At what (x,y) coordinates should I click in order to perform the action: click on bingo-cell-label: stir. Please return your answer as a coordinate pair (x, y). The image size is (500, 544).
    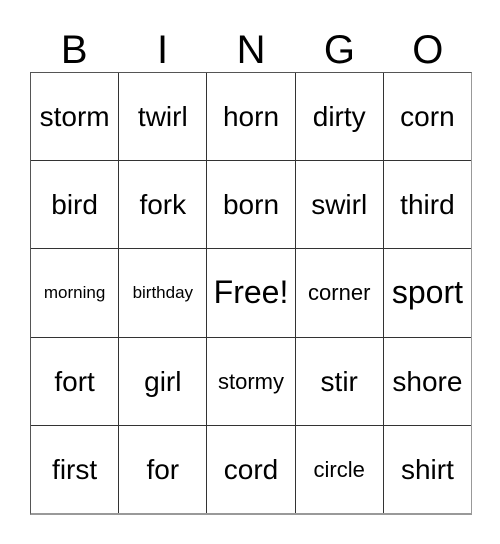
    Looking at the image, I should click on (339, 381).